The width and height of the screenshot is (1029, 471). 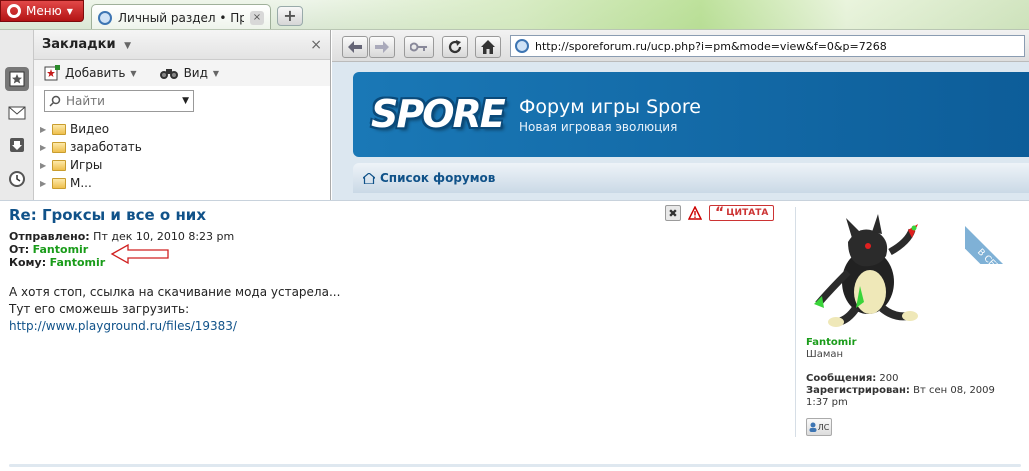 I want to click on send-pm-button: ЛС, so click(x=819, y=427).